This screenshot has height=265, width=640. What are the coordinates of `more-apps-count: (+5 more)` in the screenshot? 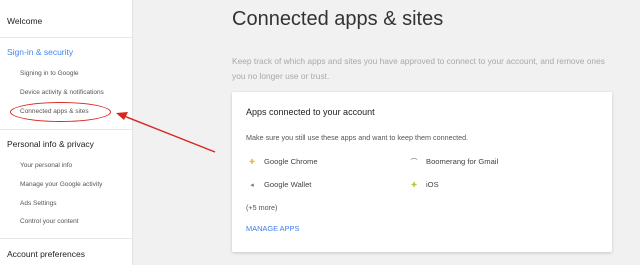 It's located at (262, 207).